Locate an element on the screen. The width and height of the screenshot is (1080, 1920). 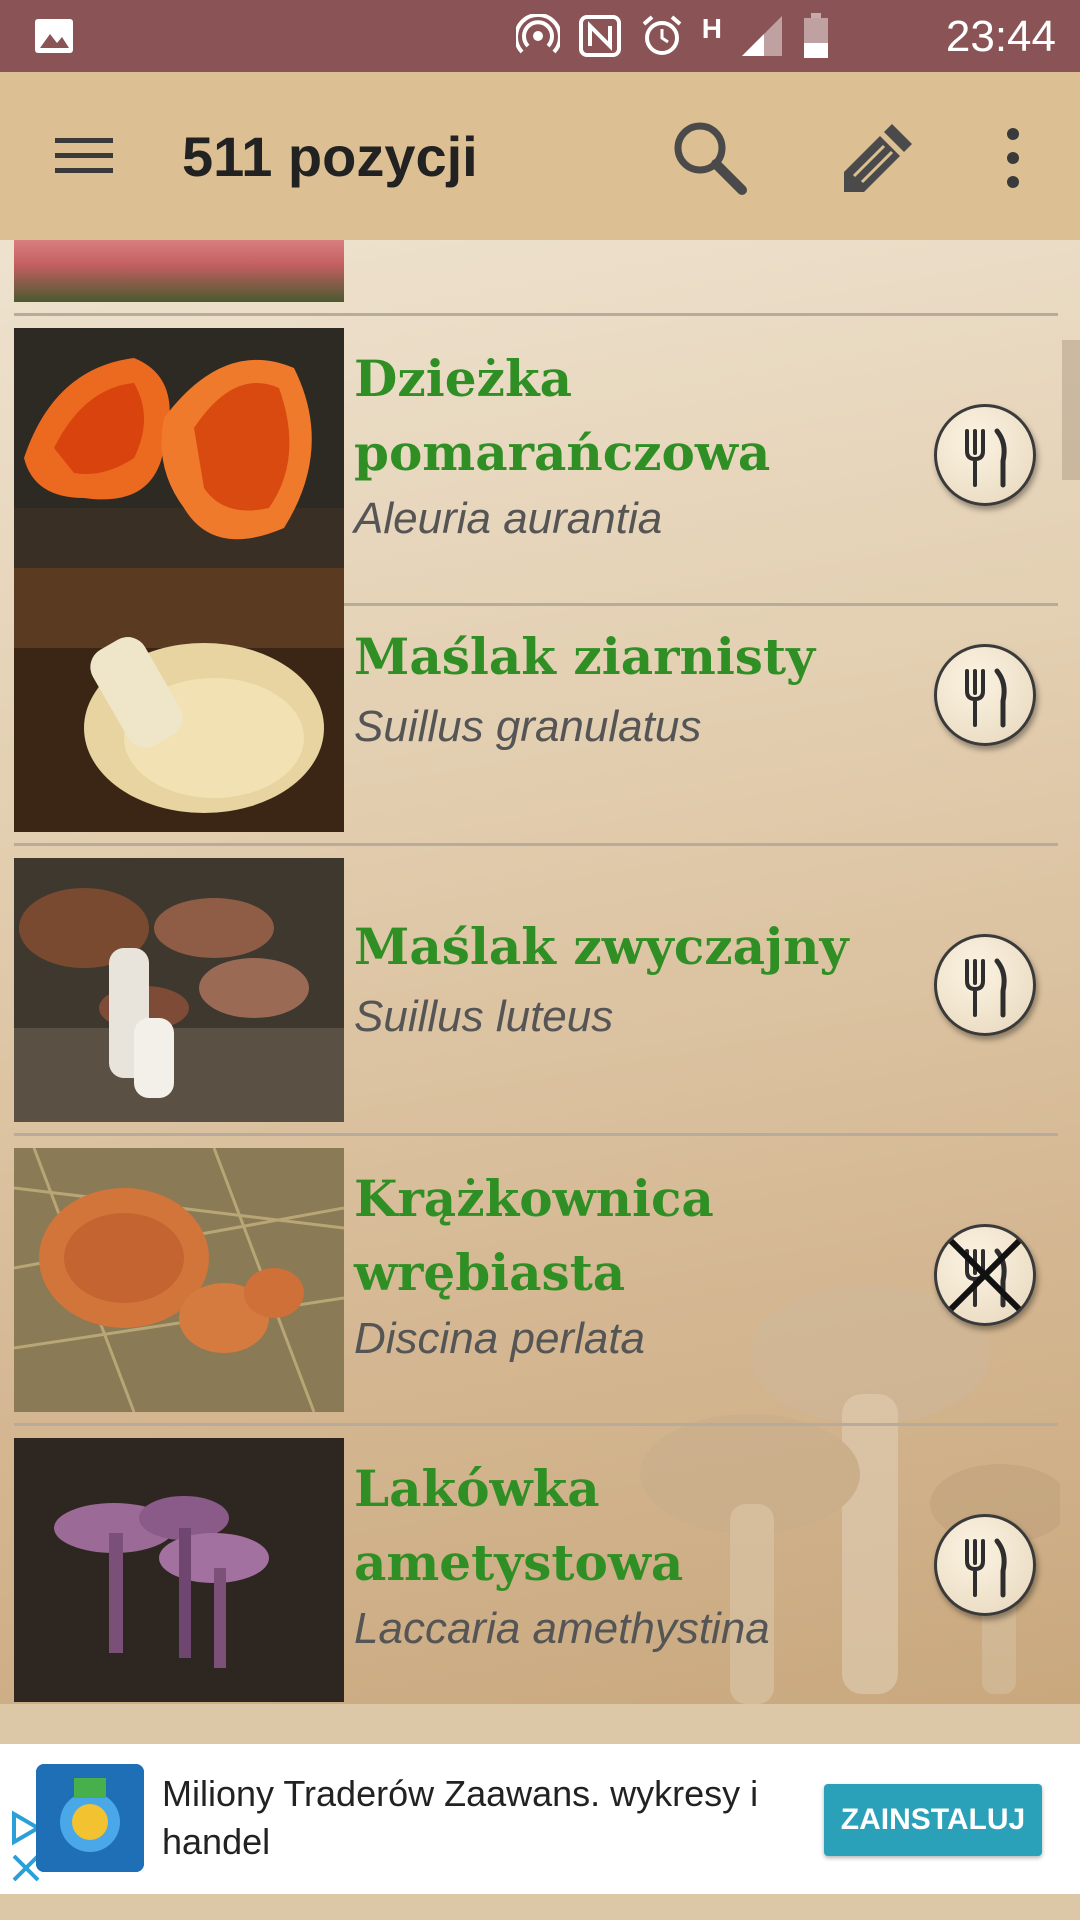
page-title: 511 pozycji is located at coordinates (330, 156).